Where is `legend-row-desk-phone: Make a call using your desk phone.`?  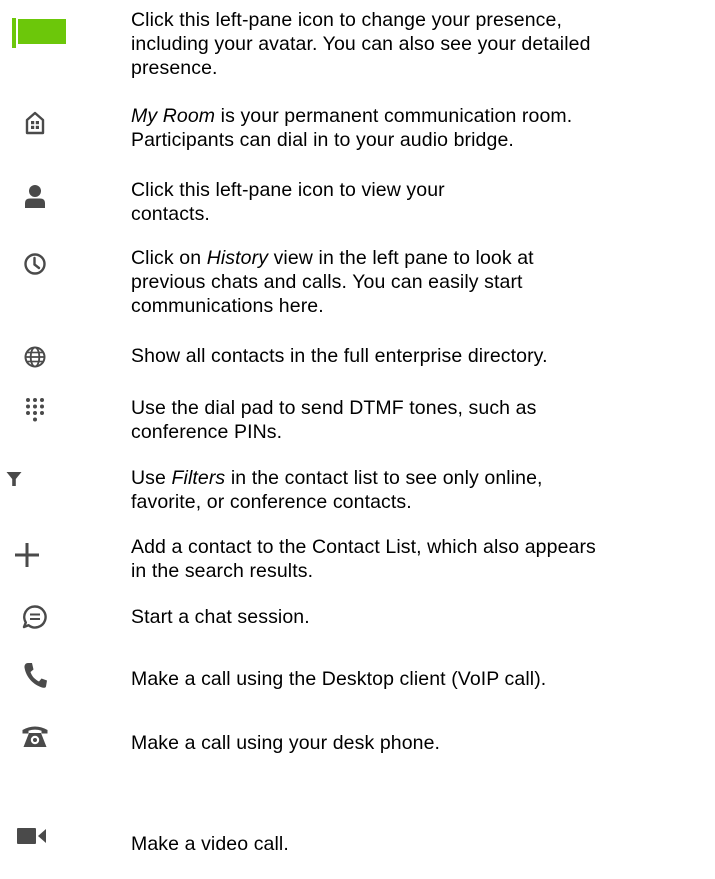
legend-row-desk-phone: Make a call using your desk phone. is located at coordinates (357, 742).